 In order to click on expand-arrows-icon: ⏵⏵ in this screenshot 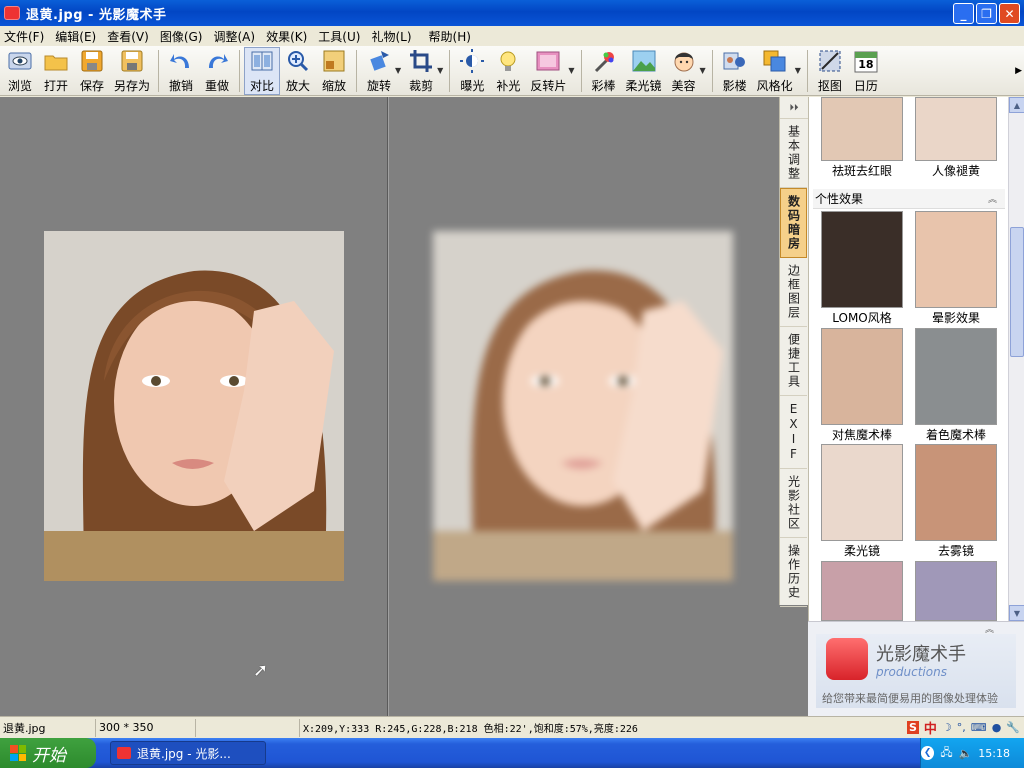, I will do `click(794, 108)`.